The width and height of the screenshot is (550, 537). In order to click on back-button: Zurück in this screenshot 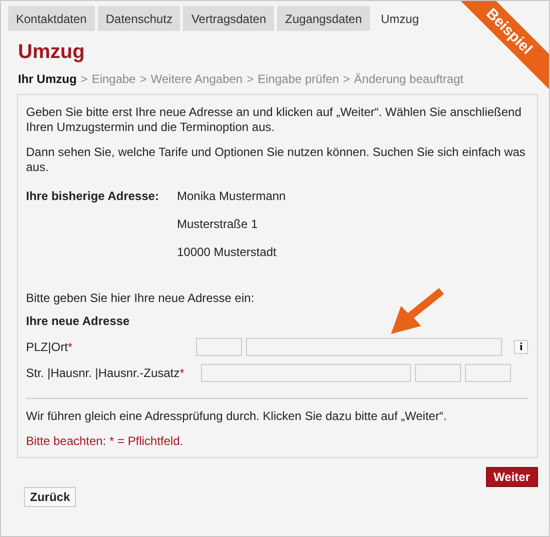, I will do `click(50, 497)`.